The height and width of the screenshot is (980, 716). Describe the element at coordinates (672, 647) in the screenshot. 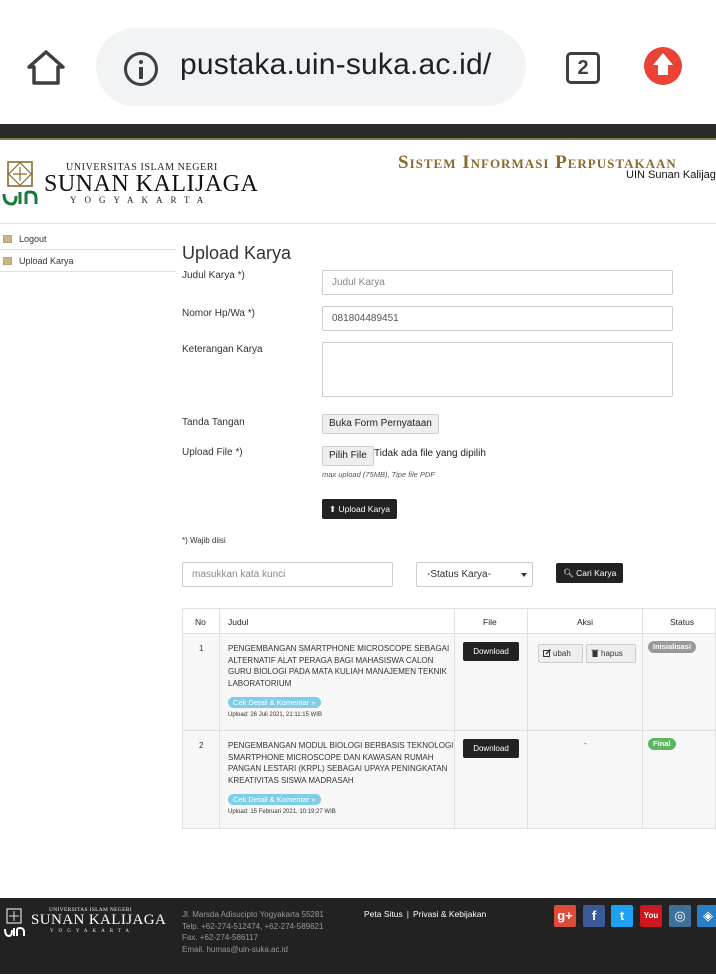

I see `status-badge: Inisialisasi` at that location.